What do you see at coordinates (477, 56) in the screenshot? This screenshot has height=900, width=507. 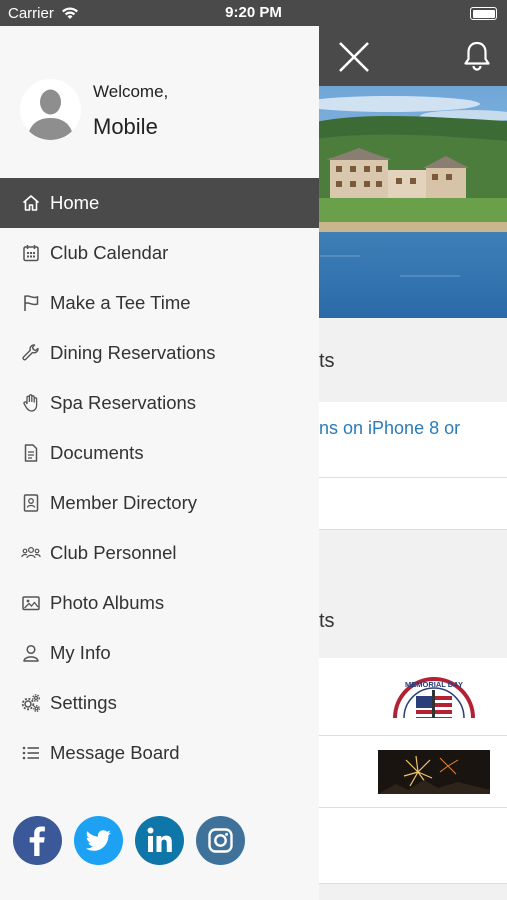 I see `bell-icon` at bounding box center [477, 56].